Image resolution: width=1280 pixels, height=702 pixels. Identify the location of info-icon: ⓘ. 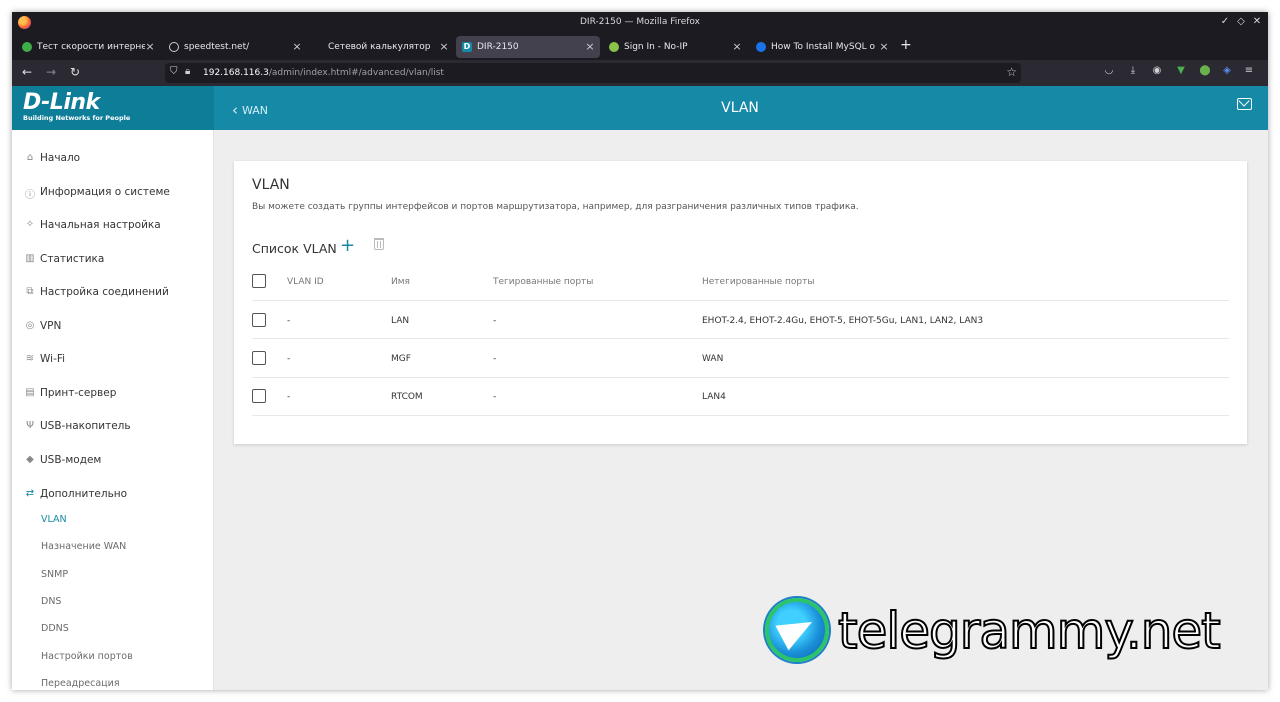
(30, 195).